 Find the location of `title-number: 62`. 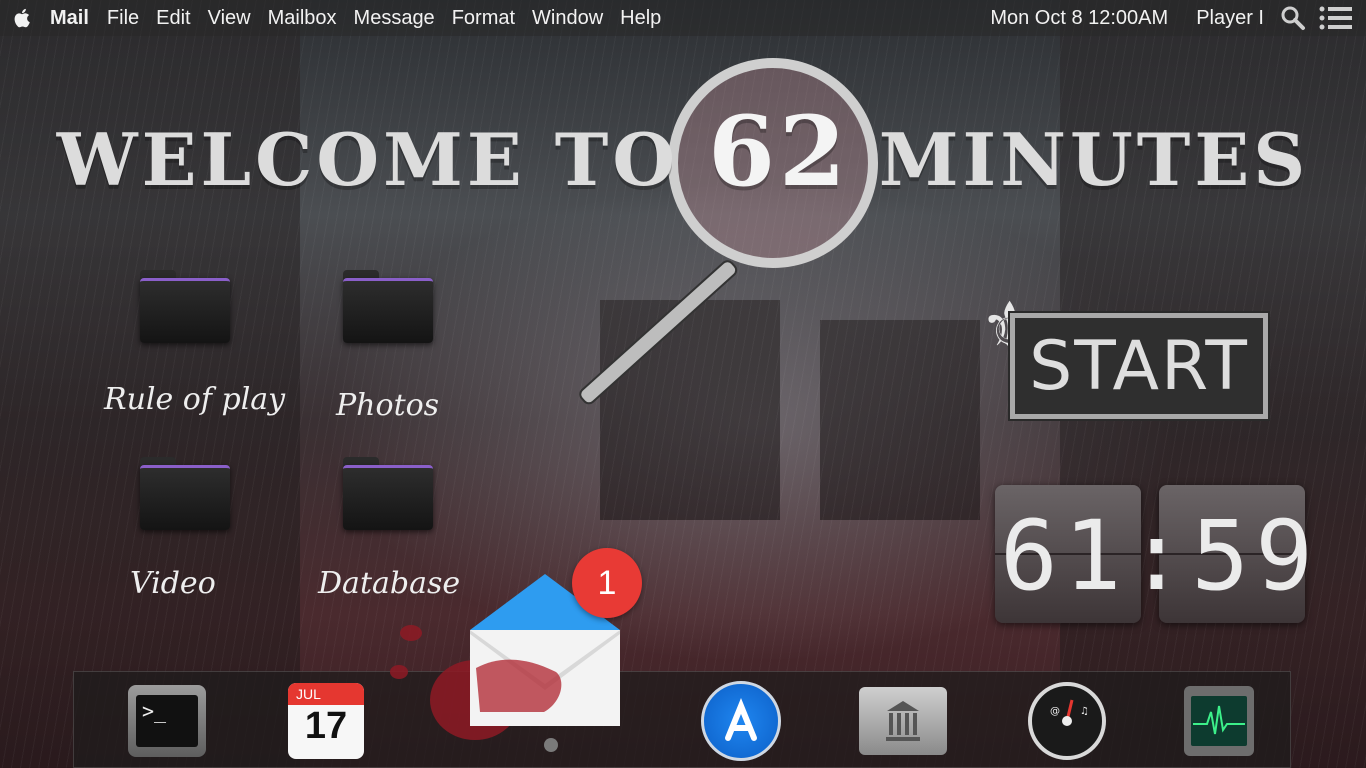

title-number: 62 is located at coordinates (779, 151).